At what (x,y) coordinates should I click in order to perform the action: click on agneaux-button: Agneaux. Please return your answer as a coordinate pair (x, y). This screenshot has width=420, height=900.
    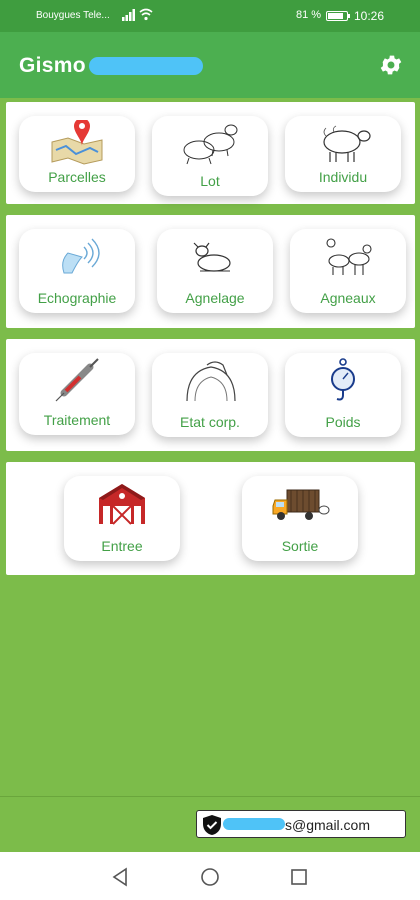
    Looking at the image, I should click on (348, 271).